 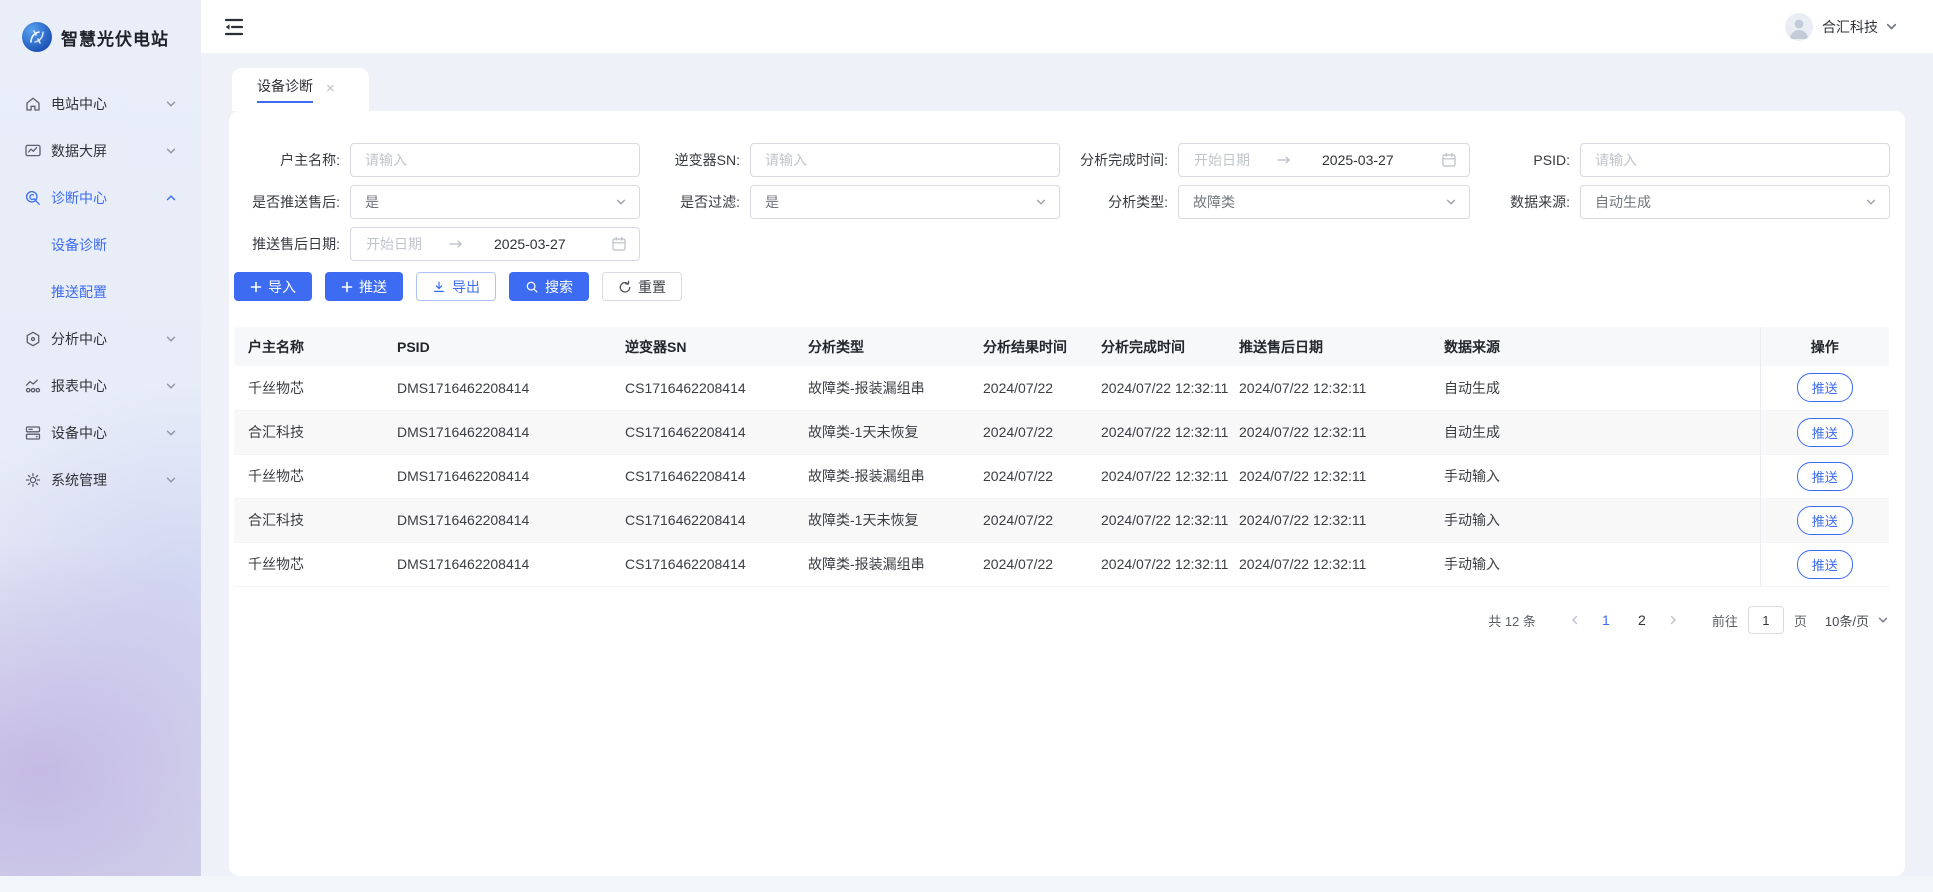 I want to click on inverter-sn-field, so click(x=905, y=160).